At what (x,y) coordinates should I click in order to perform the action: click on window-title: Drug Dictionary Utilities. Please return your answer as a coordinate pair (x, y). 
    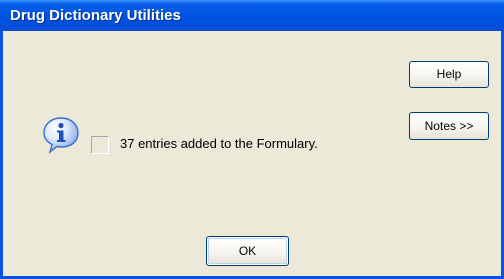
    Looking at the image, I should click on (95, 15).